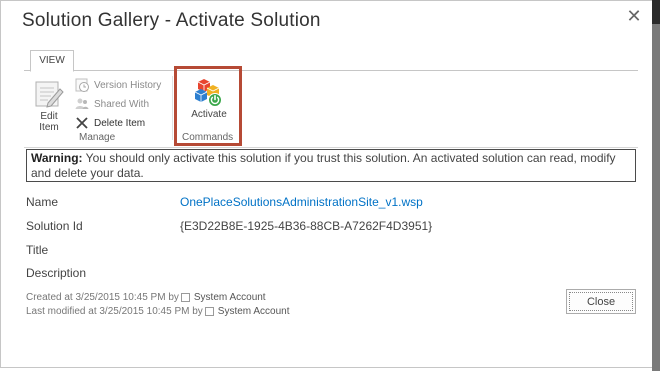 This screenshot has height=371, width=660. Describe the element at coordinates (57, 158) in the screenshot. I see `warning-label: Warning:` at that location.